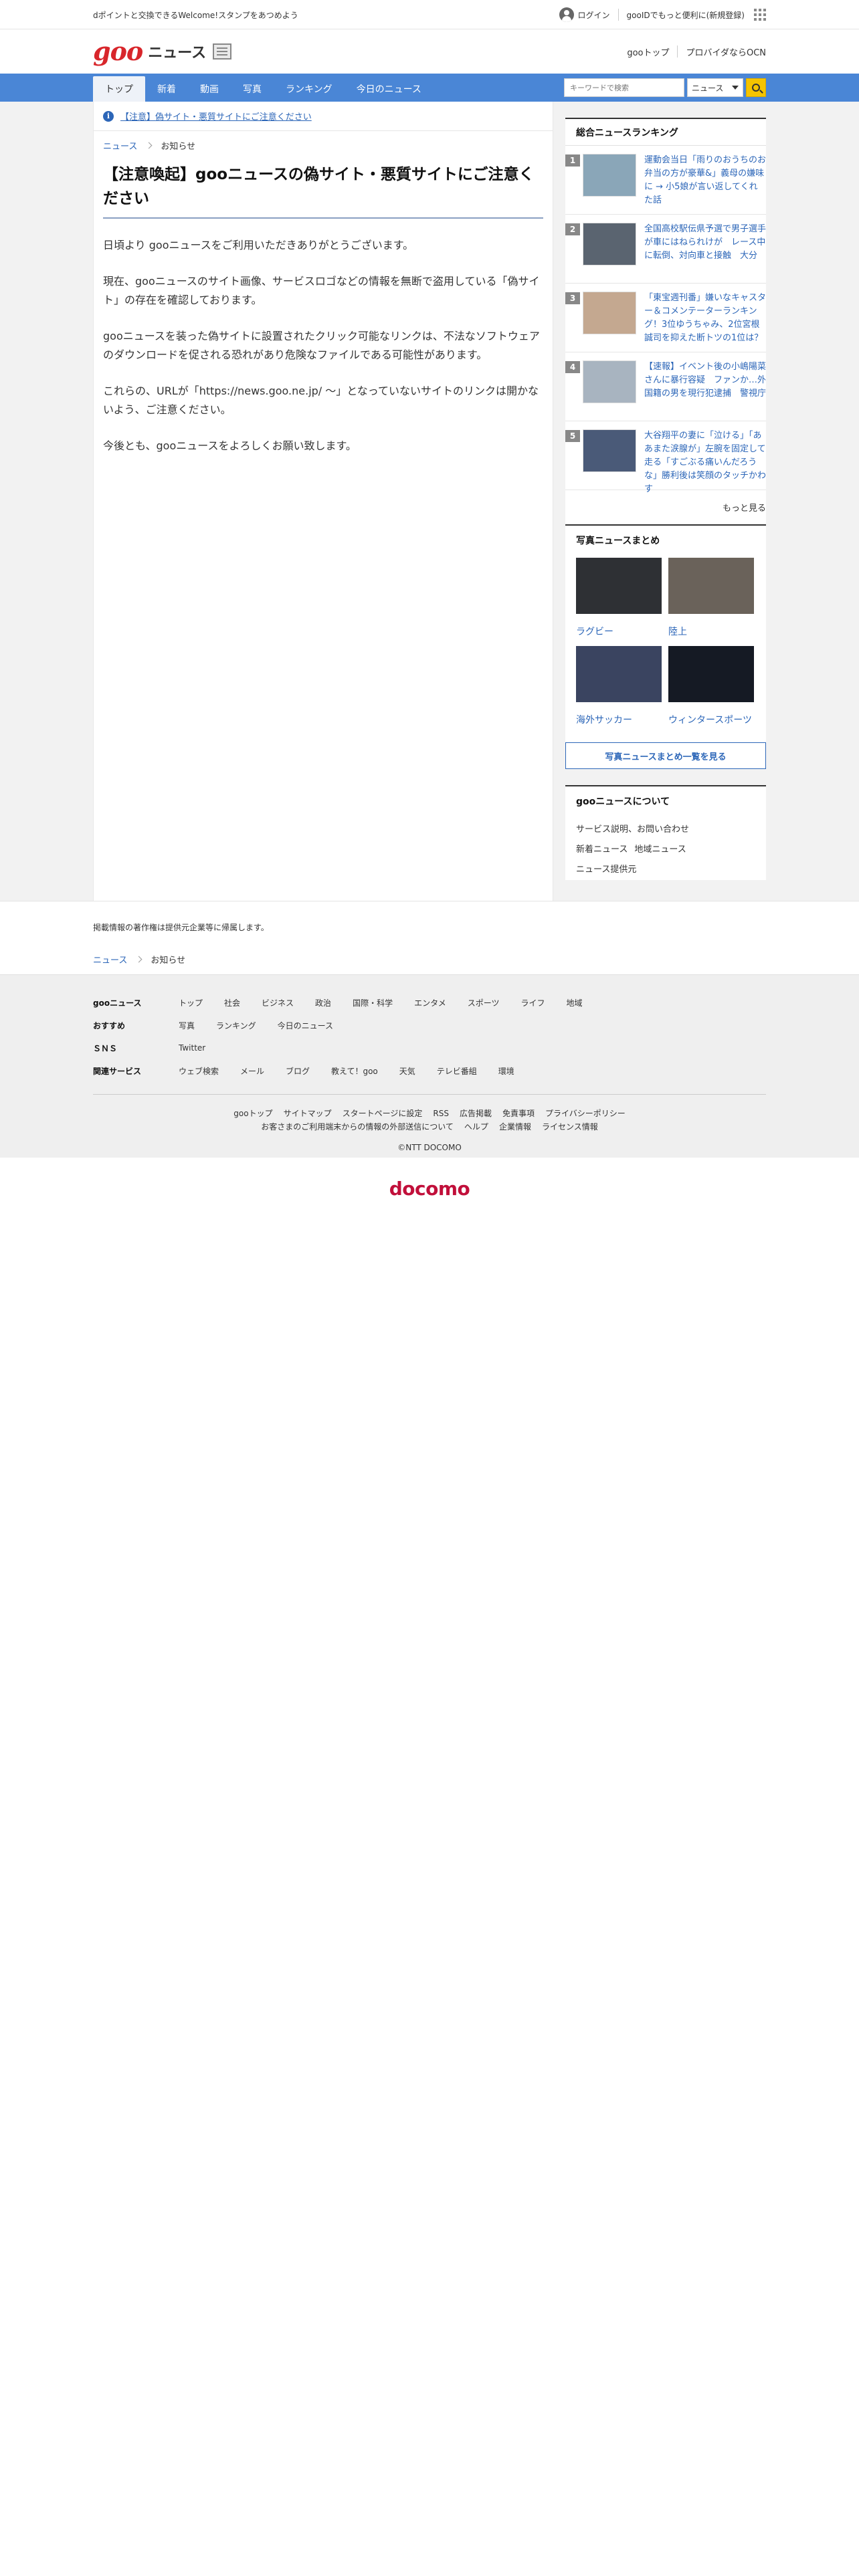 The image size is (859, 2576). What do you see at coordinates (619, 686) in the screenshot?
I see `photo-item: 海外サッカー` at bounding box center [619, 686].